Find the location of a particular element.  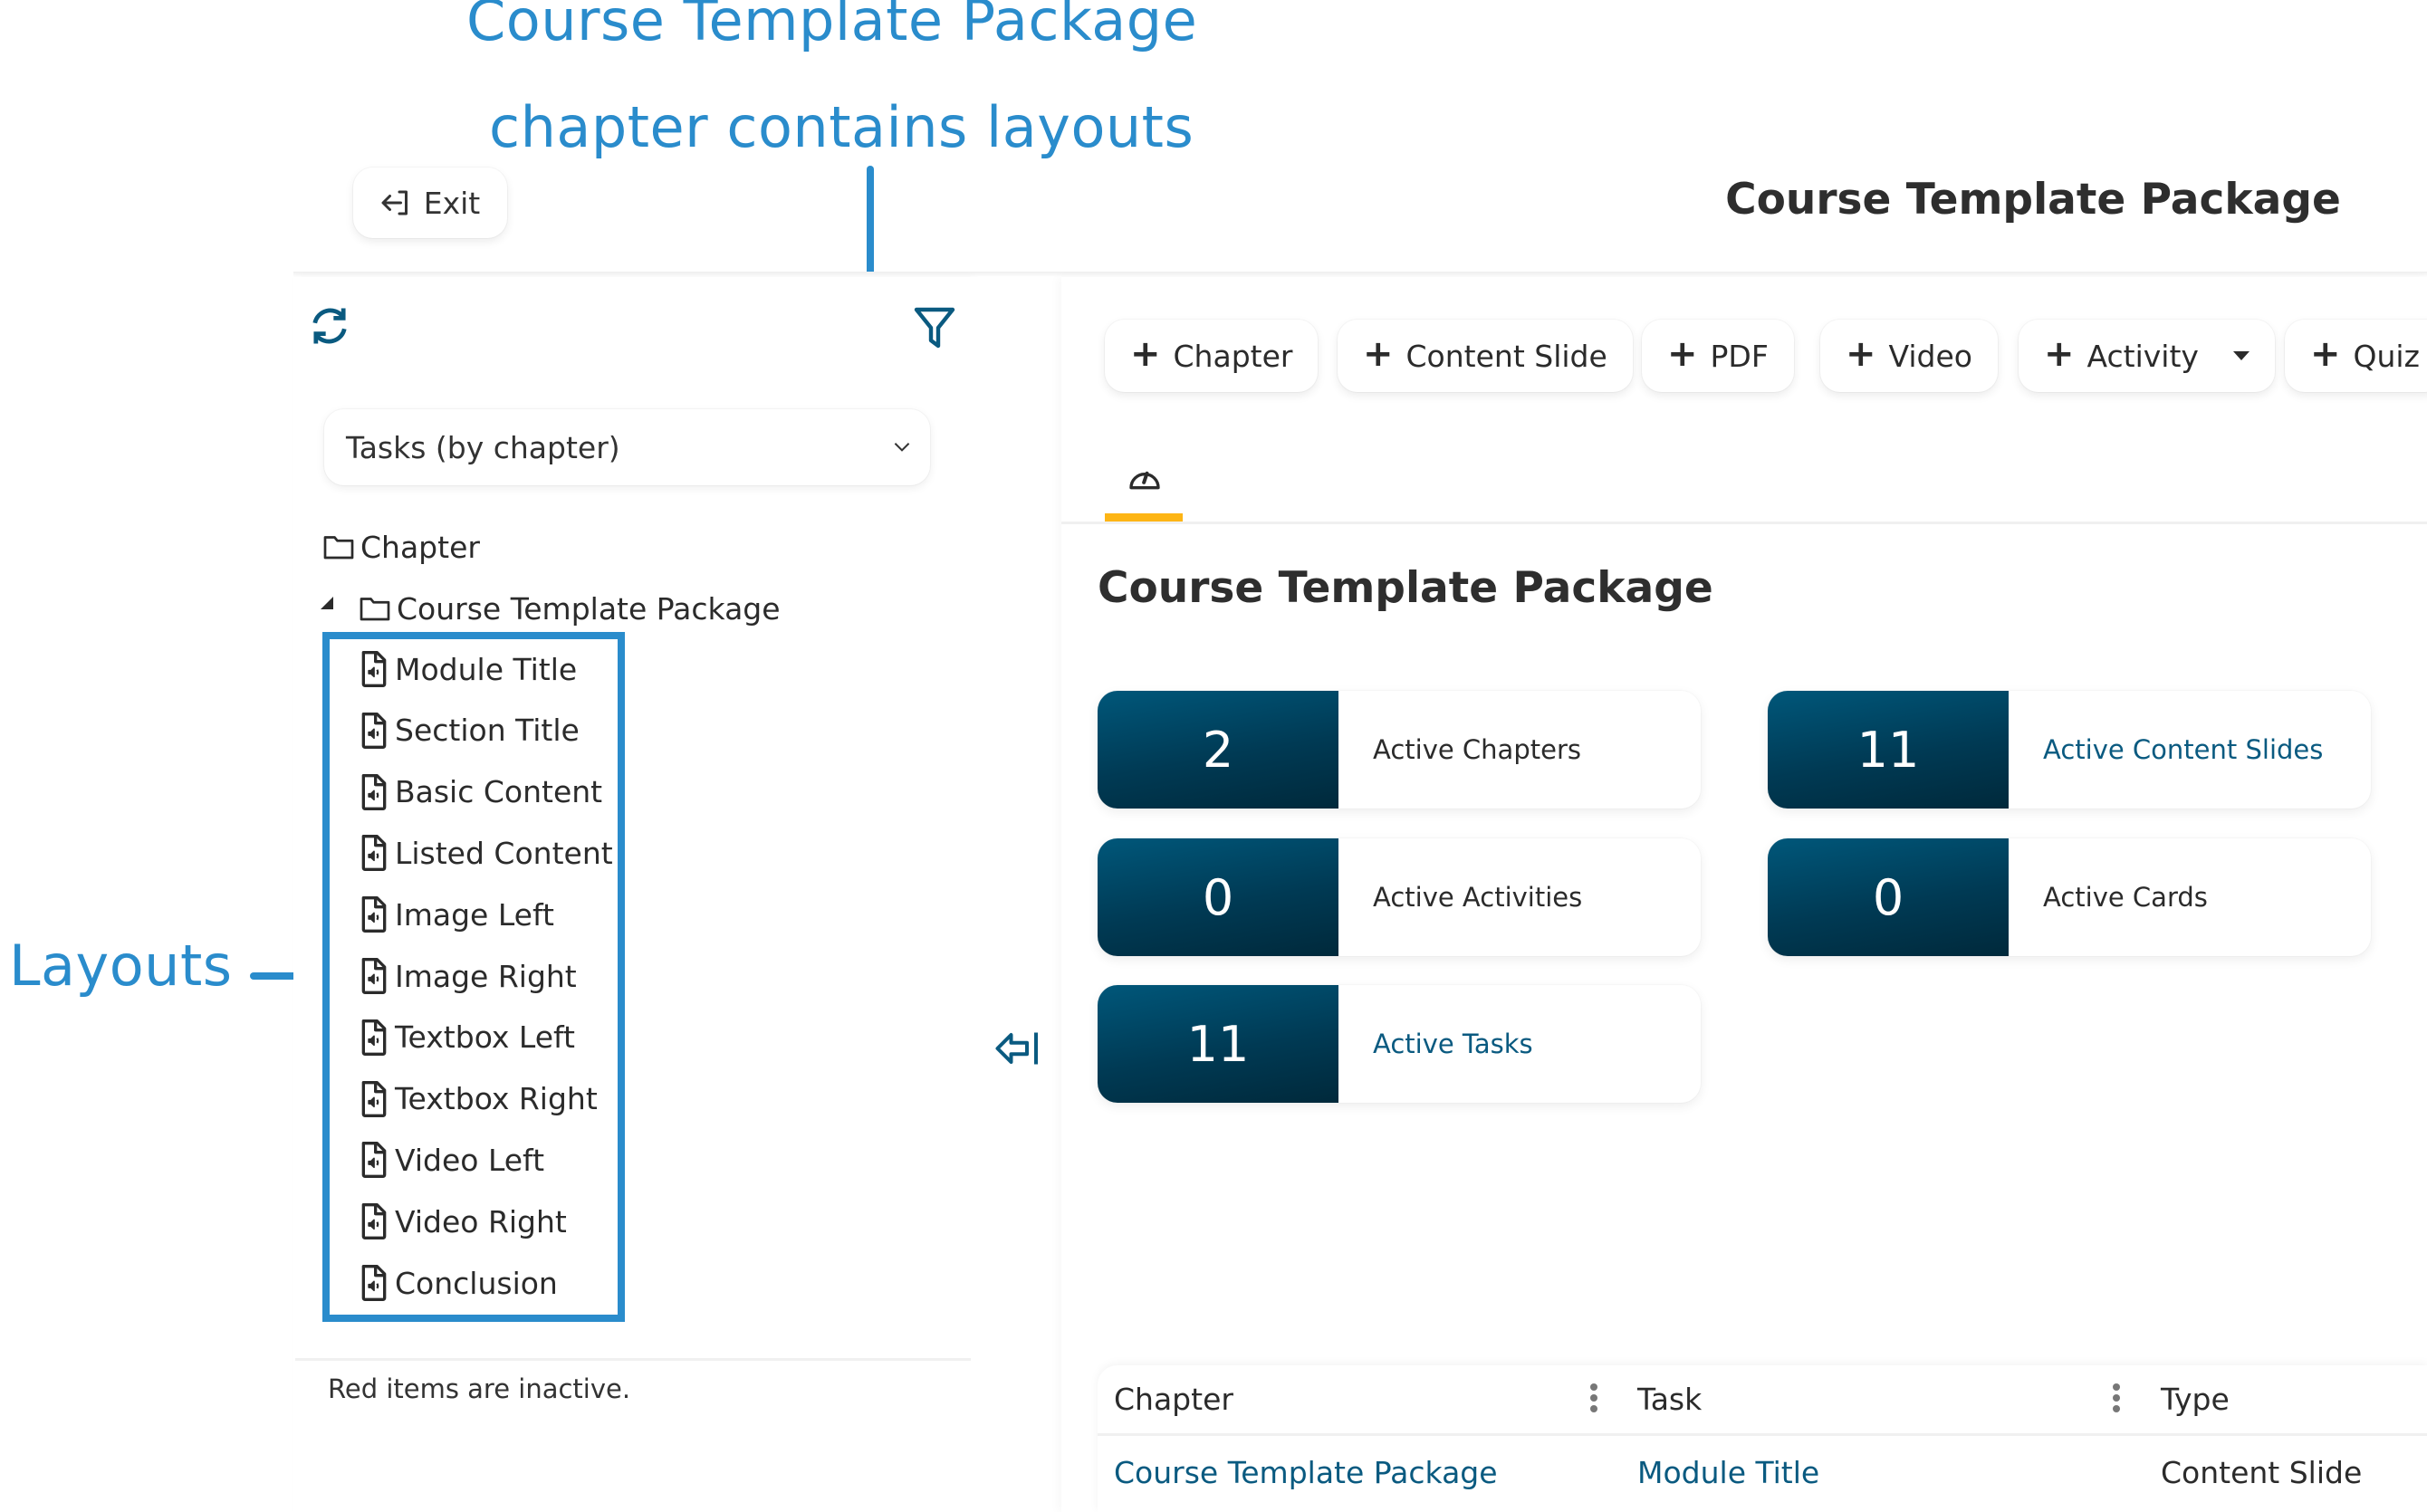

add-pdf-button: + PDF is located at coordinates (1718, 356).